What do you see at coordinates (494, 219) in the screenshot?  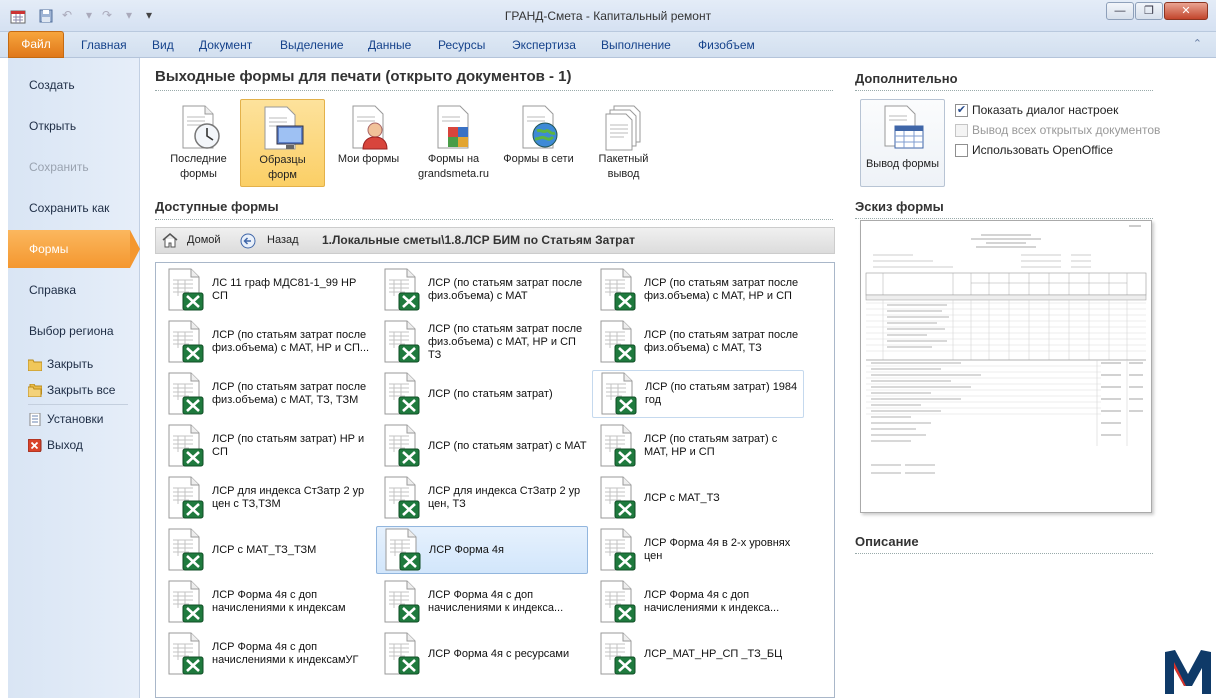 I see `available-divider` at bounding box center [494, 219].